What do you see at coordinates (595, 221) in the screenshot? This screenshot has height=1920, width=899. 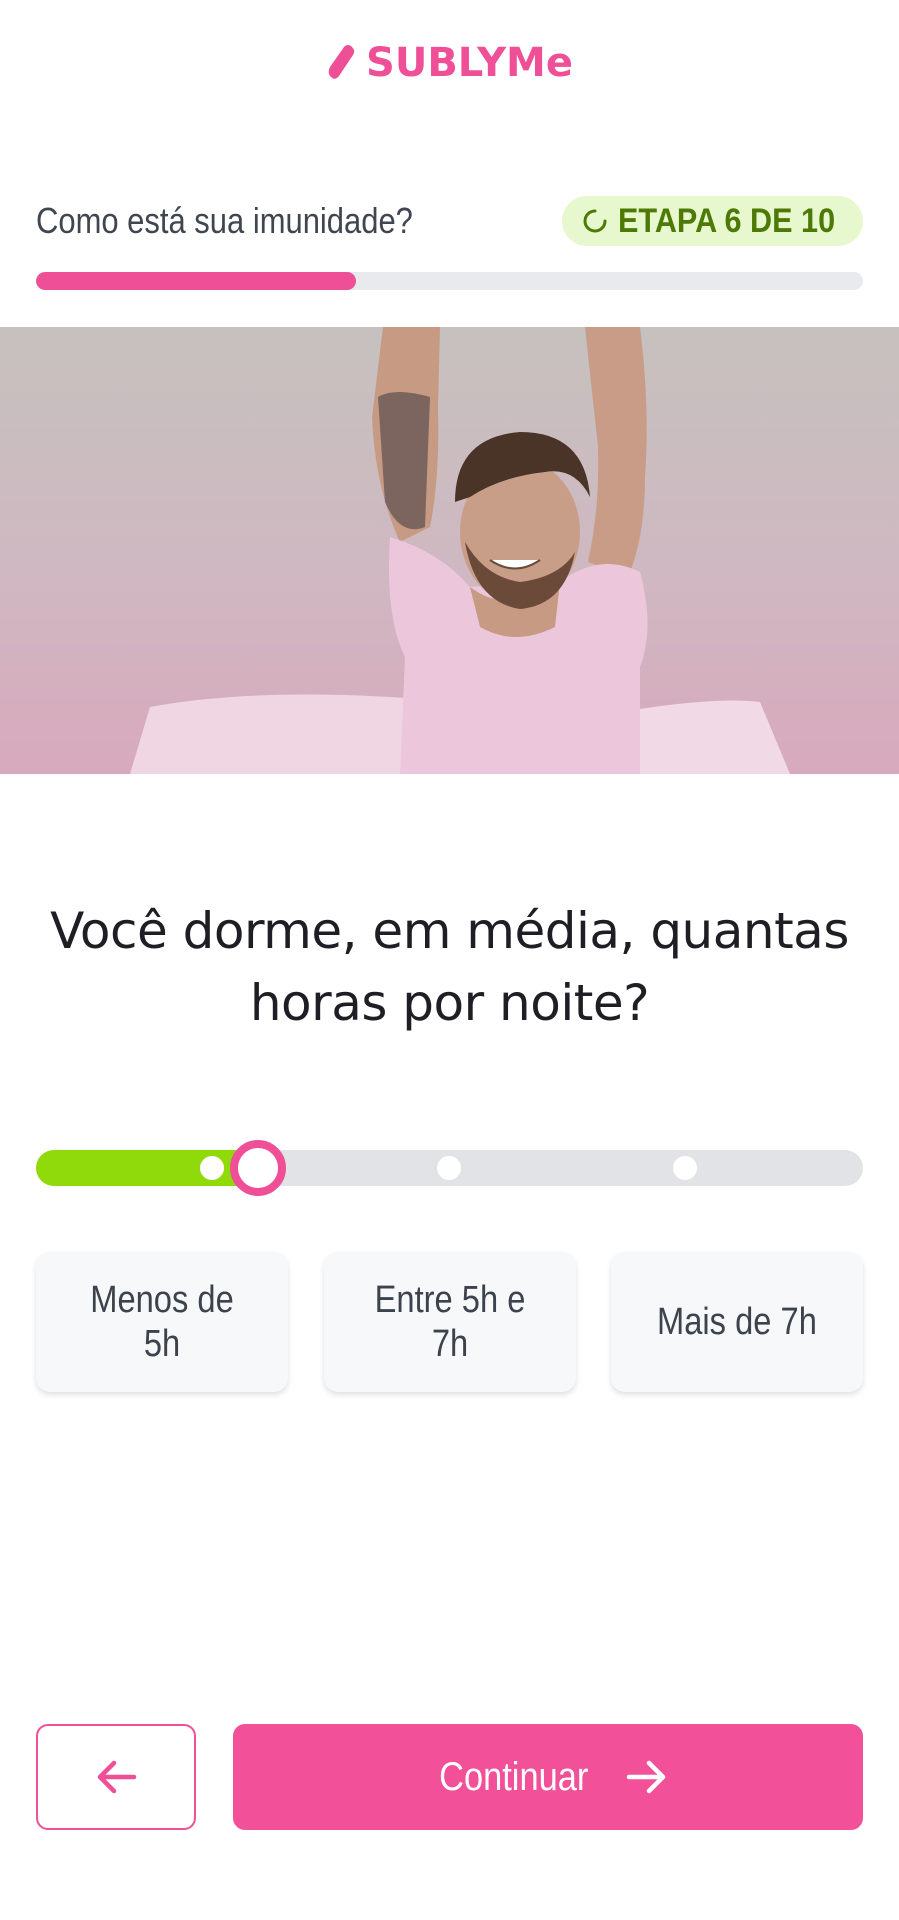 I see `loading-icon` at bounding box center [595, 221].